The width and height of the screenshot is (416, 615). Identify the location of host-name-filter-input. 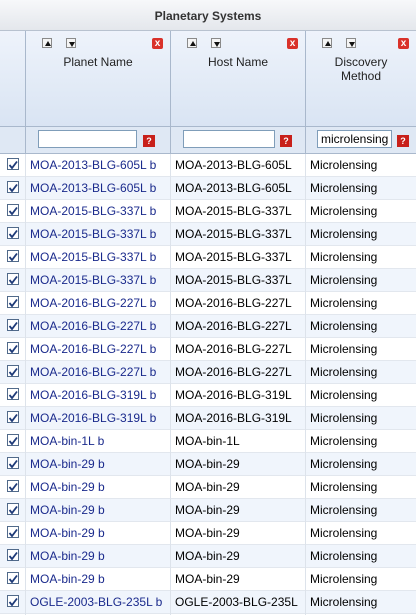
(229, 139).